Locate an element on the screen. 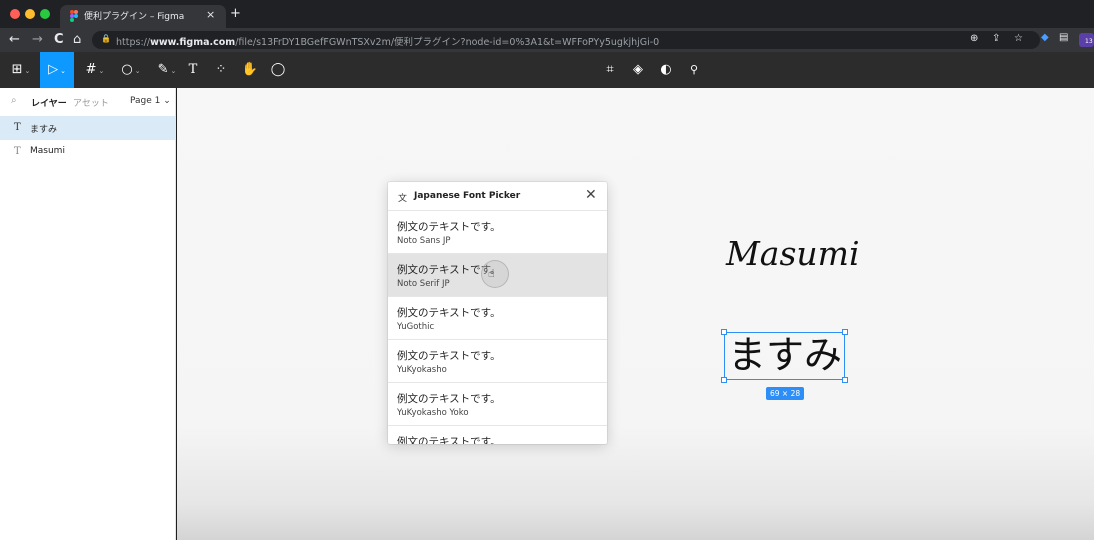 This screenshot has width=1094, height=540. frame-tool-button: # ⌄ is located at coordinates (95, 70).